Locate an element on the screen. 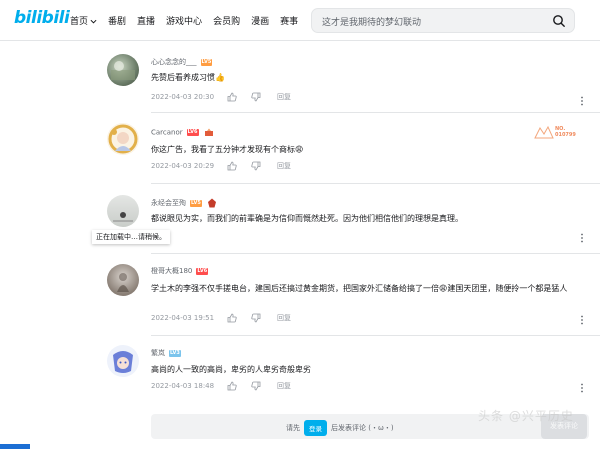 The height and width of the screenshot is (449, 600). comment-text: 都说眼见为实，而我们的前辈确是为信仰而慨然赴死。因为他们相信他们的理想是真理。 is located at coordinates (307, 218).